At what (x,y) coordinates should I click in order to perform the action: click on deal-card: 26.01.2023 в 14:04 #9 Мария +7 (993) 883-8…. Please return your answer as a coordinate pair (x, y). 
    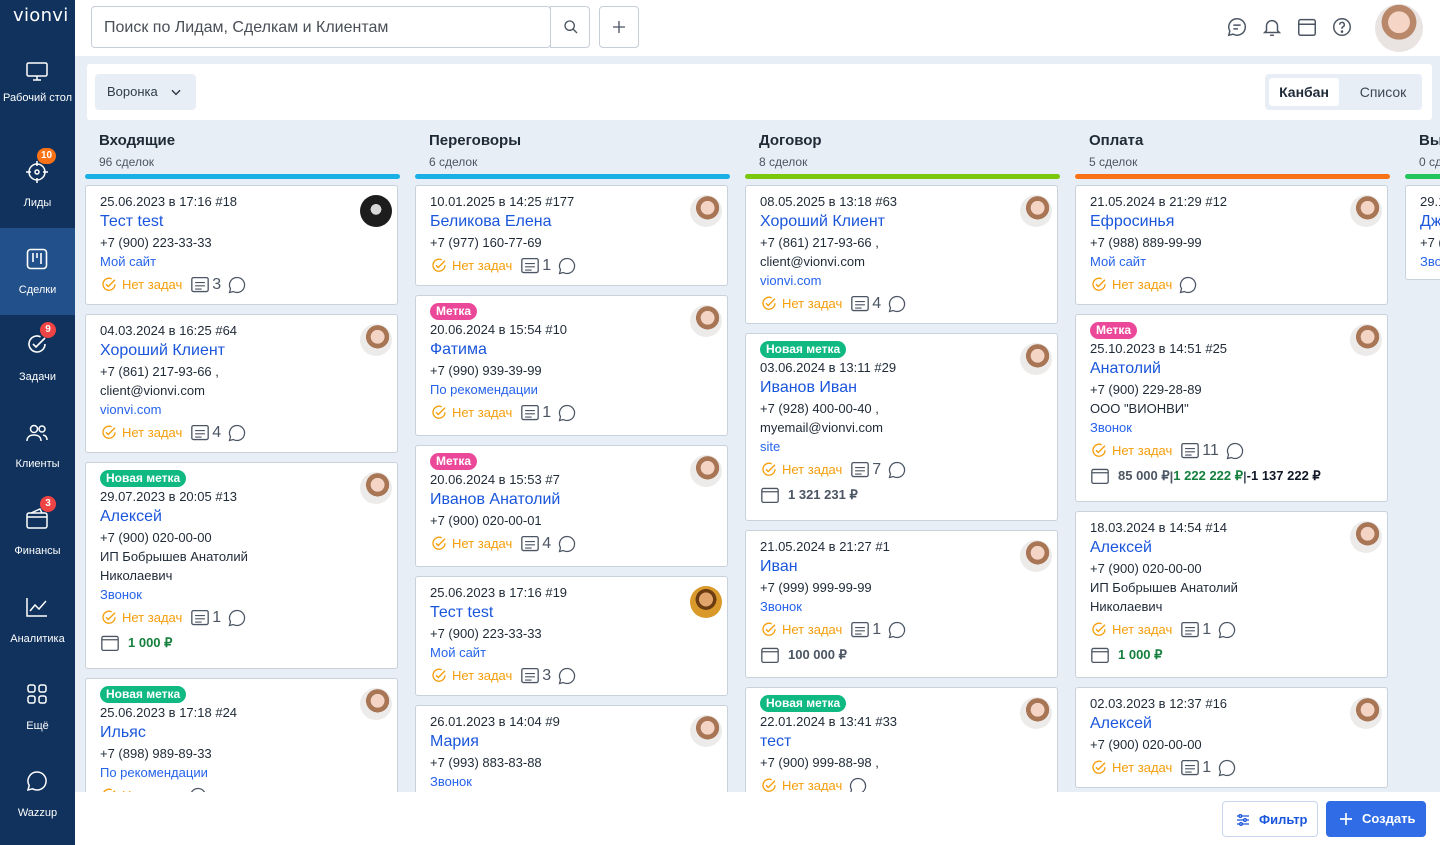
    Looking at the image, I should click on (571, 748).